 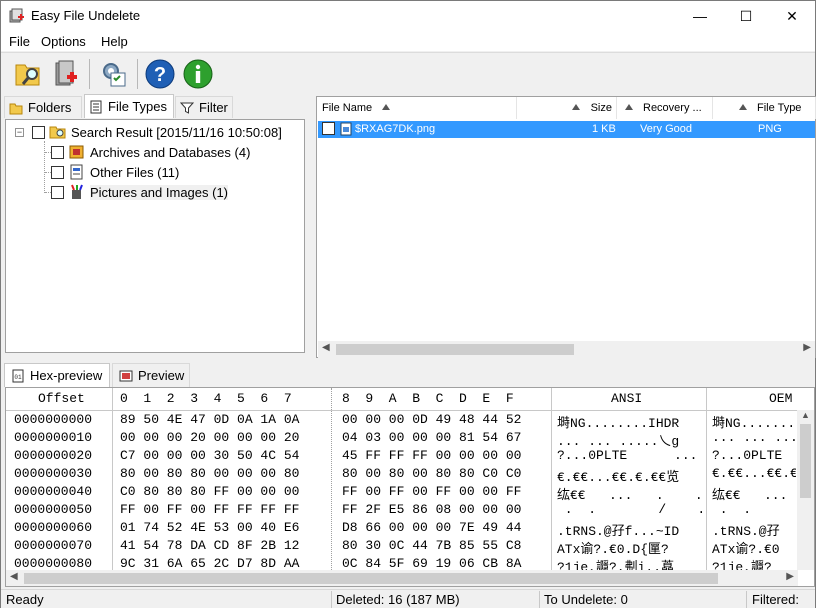 What do you see at coordinates (567, 108) in the screenshot?
I see `column-size: Size` at bounding box center [567, 108].